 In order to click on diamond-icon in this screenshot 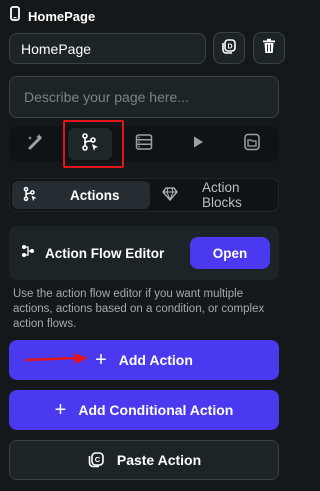, I will do `click(170, 195)`.